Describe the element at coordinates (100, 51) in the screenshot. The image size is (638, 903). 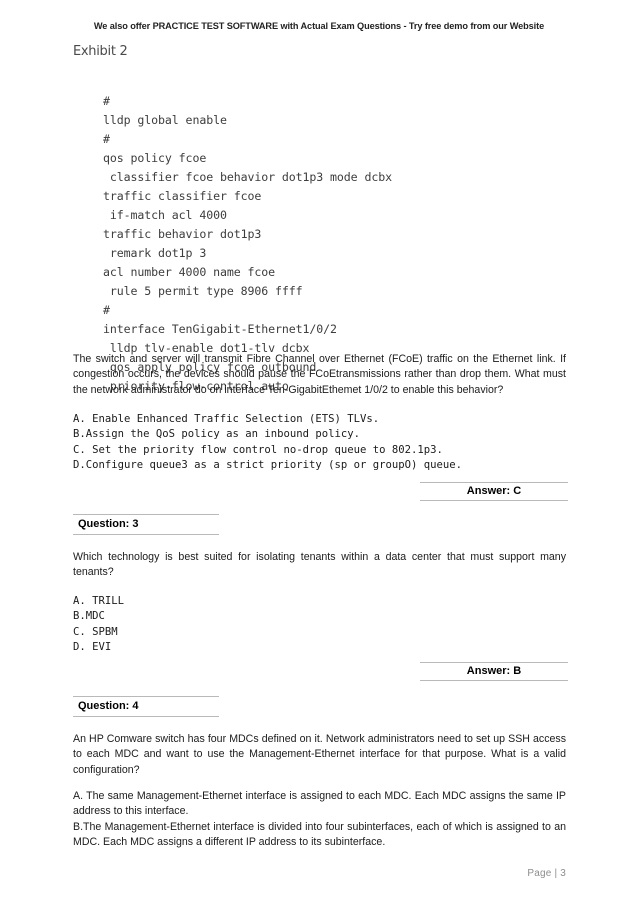
I see `exhibit-caption: Exhibit 2` at that location.